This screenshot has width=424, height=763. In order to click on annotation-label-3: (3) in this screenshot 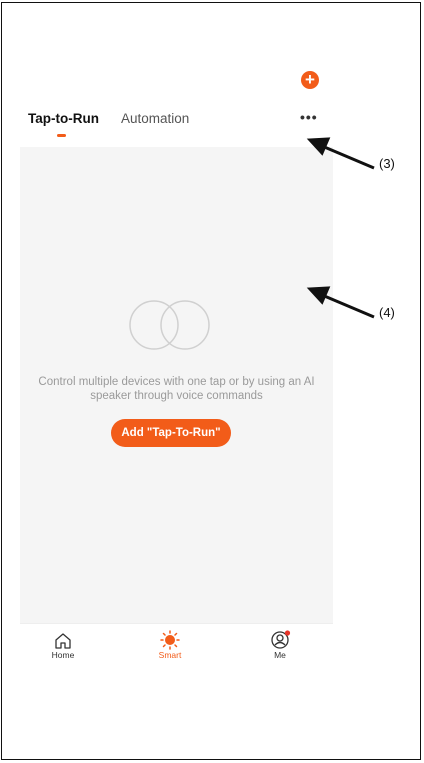, I will do `click(387, 163)`.